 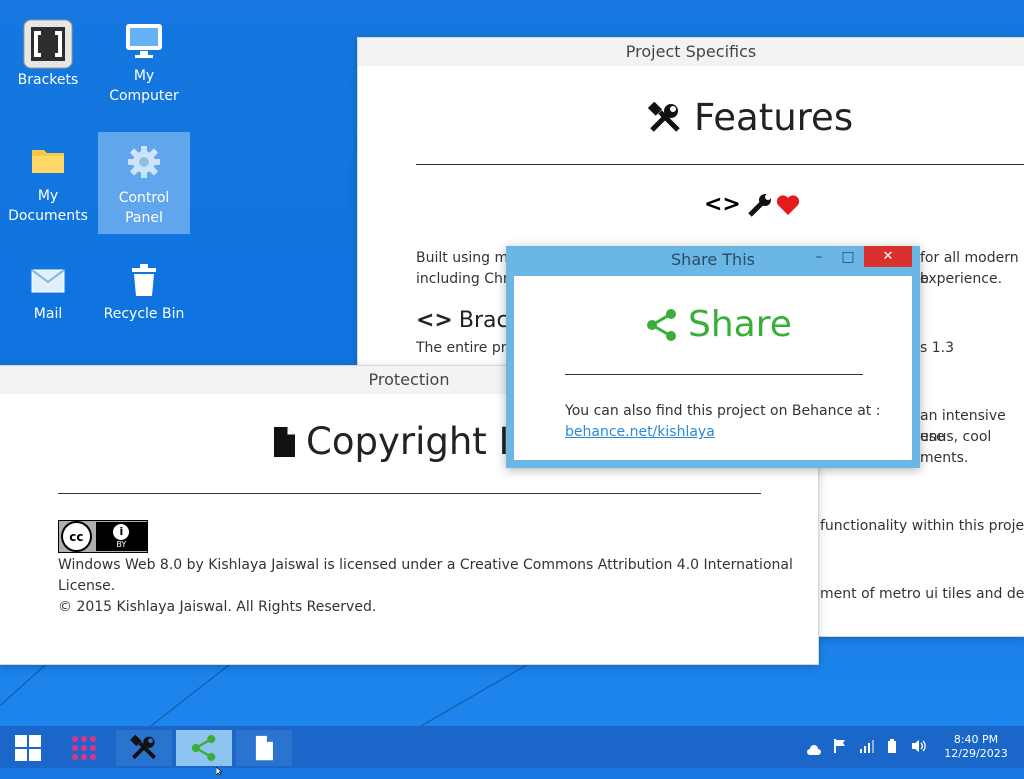 I want to click on signal-icon, so click(x=867, y=747).